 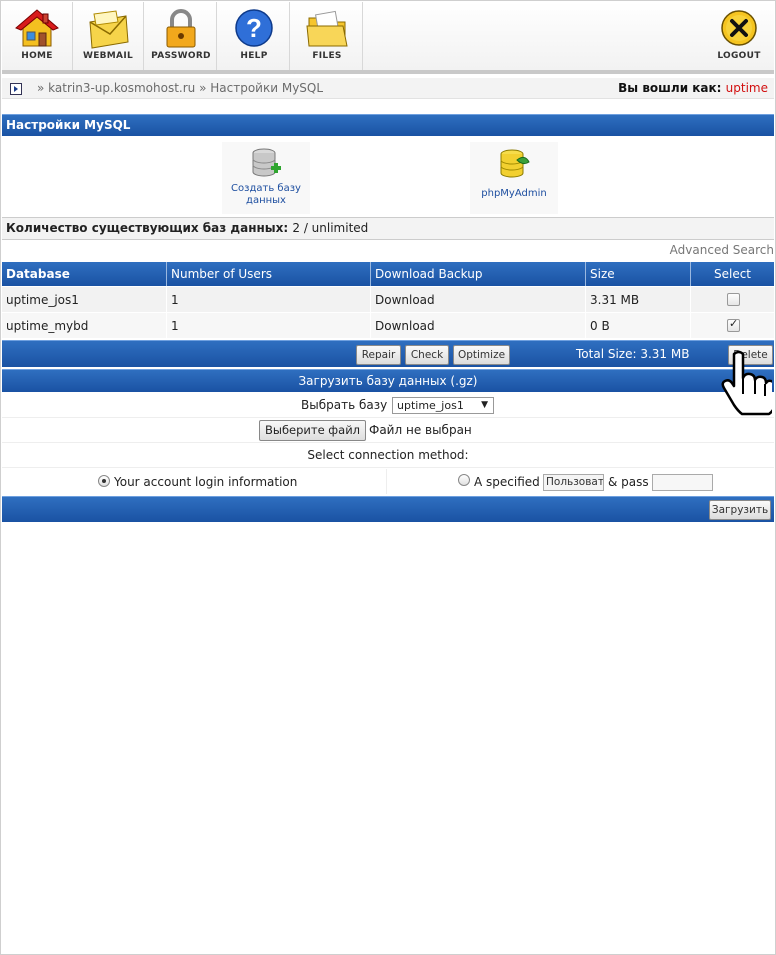 What do you see at coordinates (312, 430) in the screenshot?
I see `choose-file-button: Выберите файл` at bounding box center [312, 430].